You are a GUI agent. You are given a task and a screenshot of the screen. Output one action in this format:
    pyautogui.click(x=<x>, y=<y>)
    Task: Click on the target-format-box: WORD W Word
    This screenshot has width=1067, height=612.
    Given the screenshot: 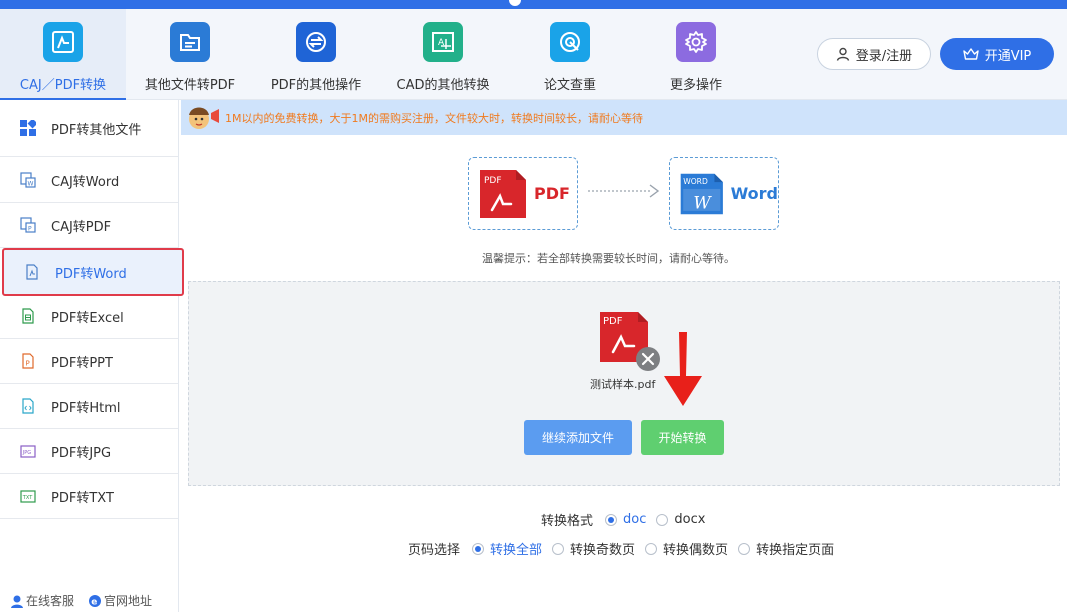 What is the action you would take?
    pyautogui.click(x=724, y=193)
    